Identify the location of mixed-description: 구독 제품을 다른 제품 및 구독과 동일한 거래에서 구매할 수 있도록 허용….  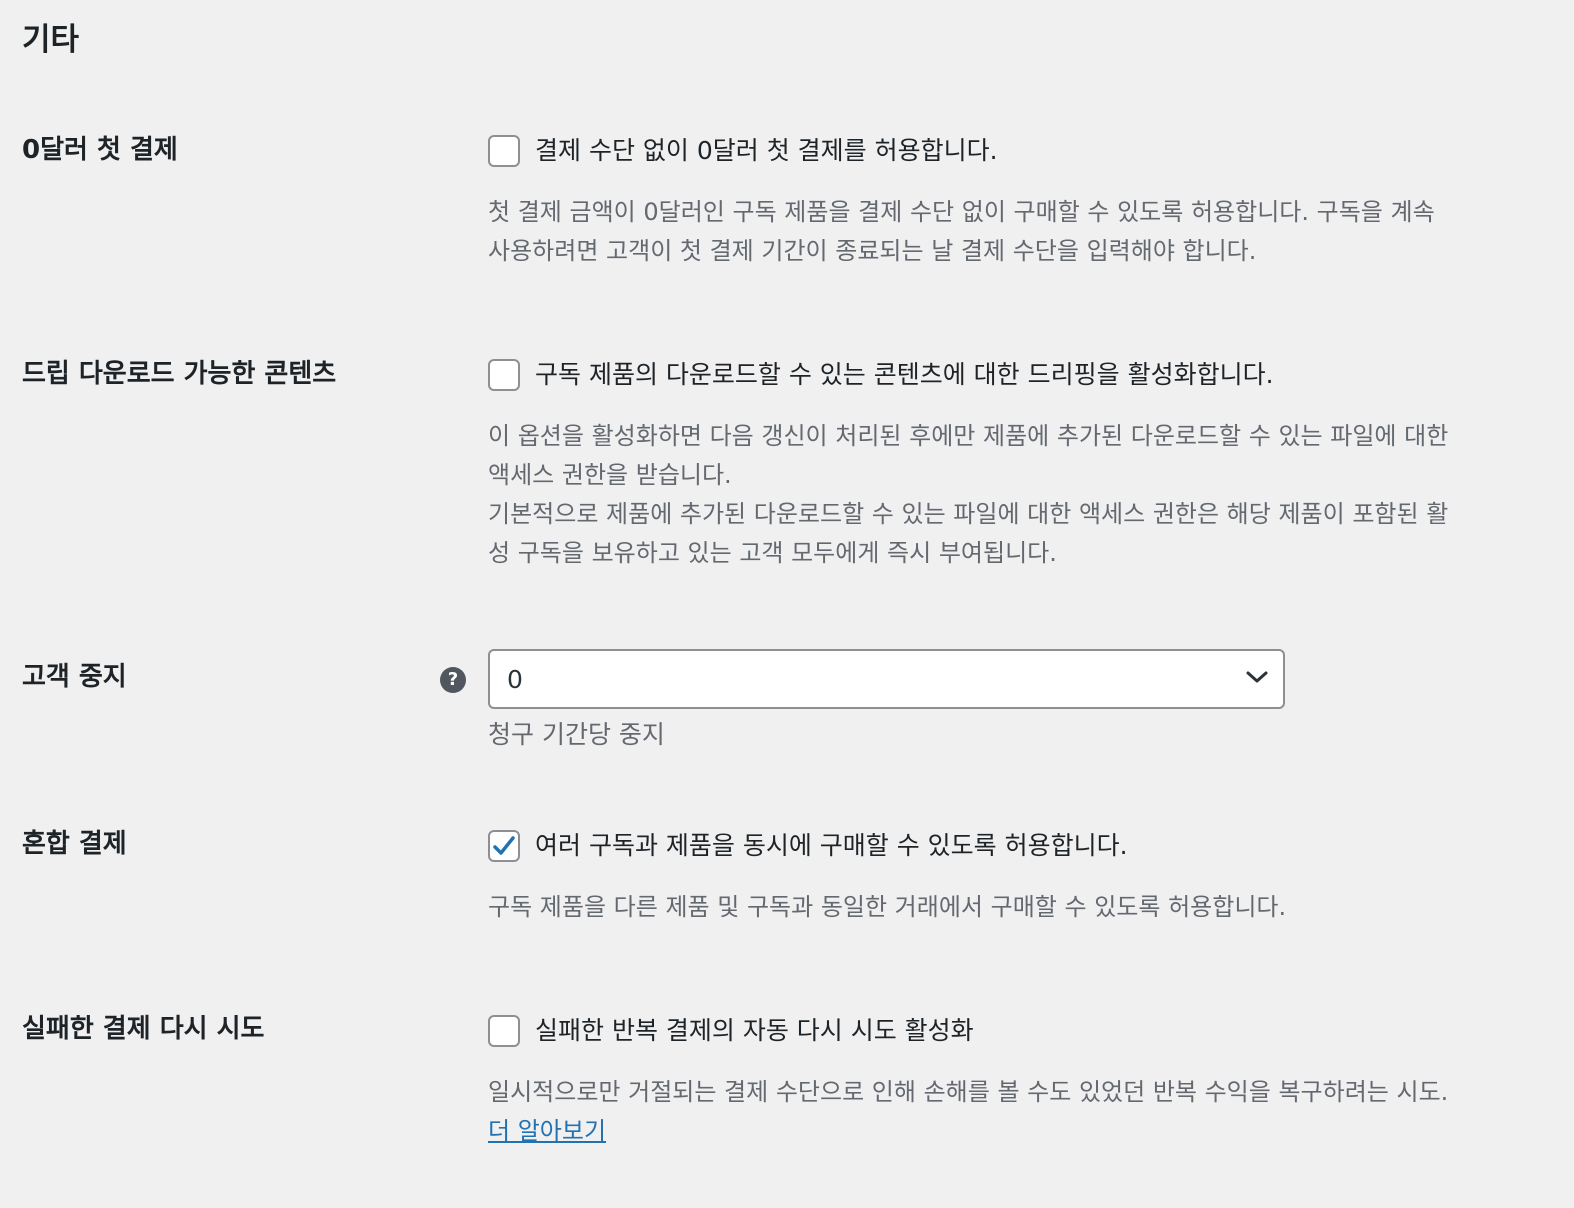
(1013, 907).